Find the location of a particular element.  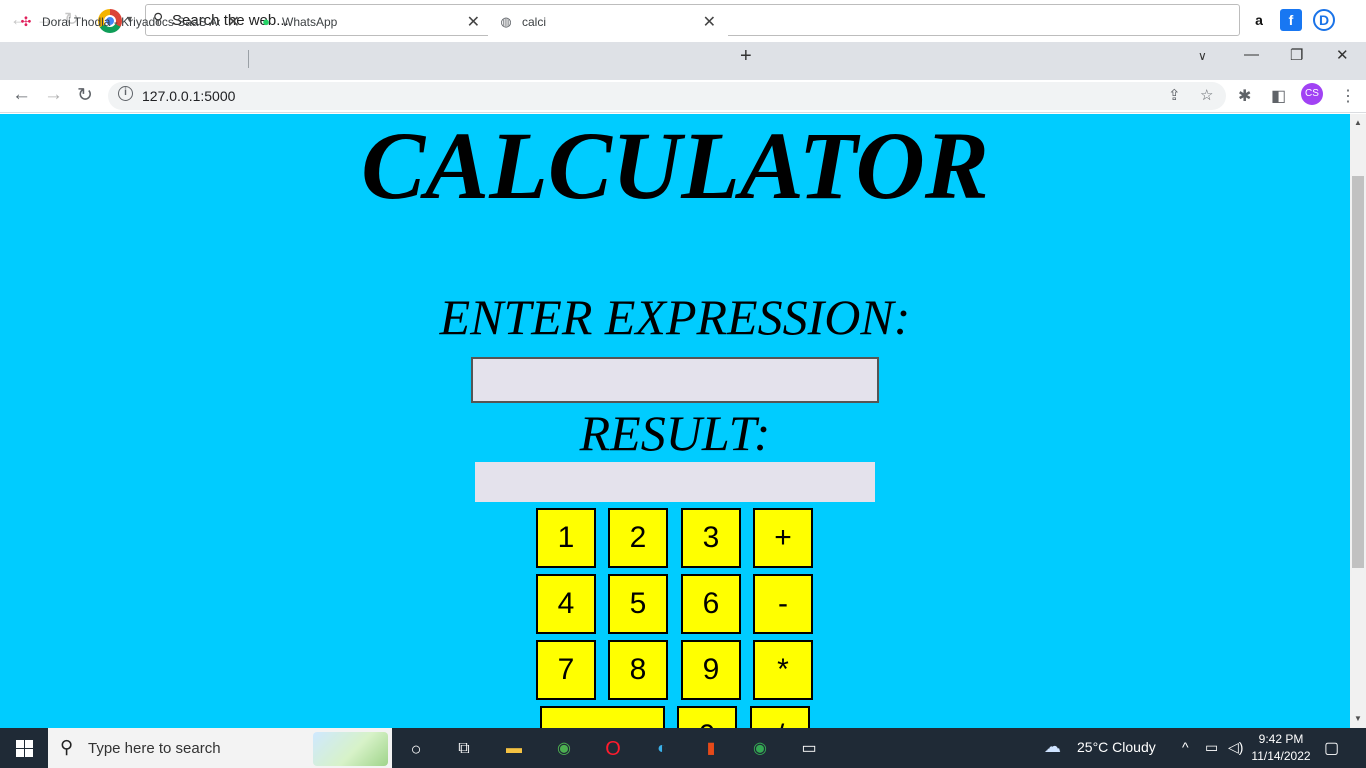

key-3-button: 3 is located at coordinates (711, 538).